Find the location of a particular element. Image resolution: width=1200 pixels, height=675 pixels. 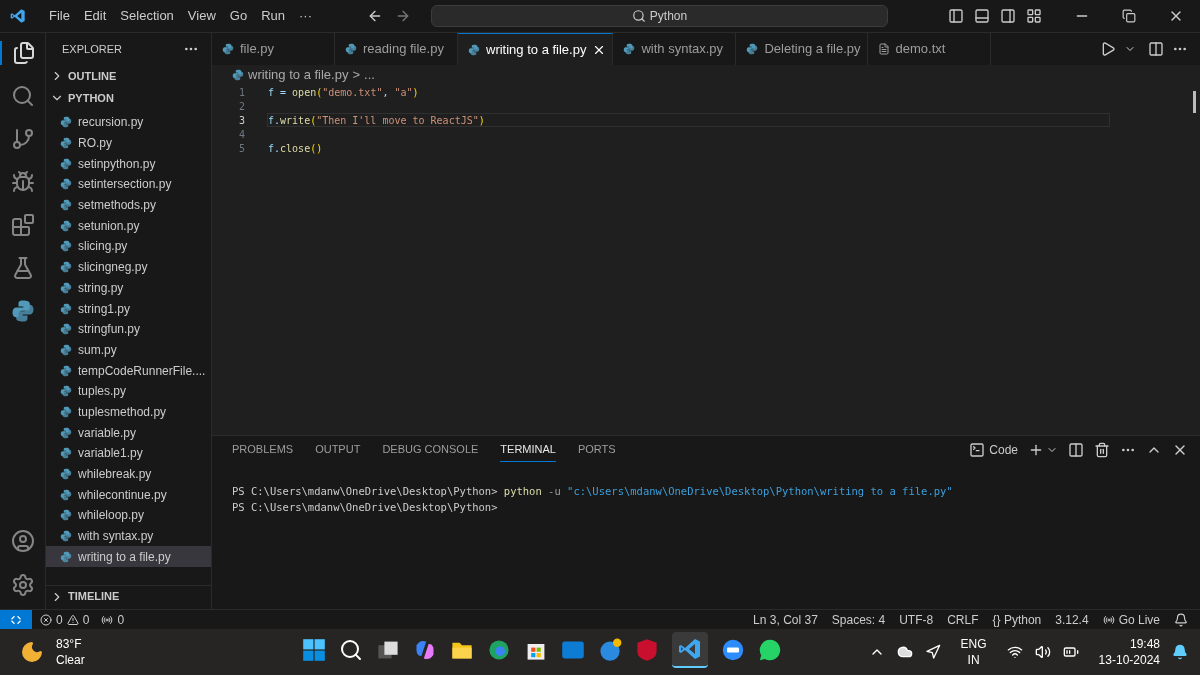

panel-tab: PROBLEMS is located at coordinates (263, 450).